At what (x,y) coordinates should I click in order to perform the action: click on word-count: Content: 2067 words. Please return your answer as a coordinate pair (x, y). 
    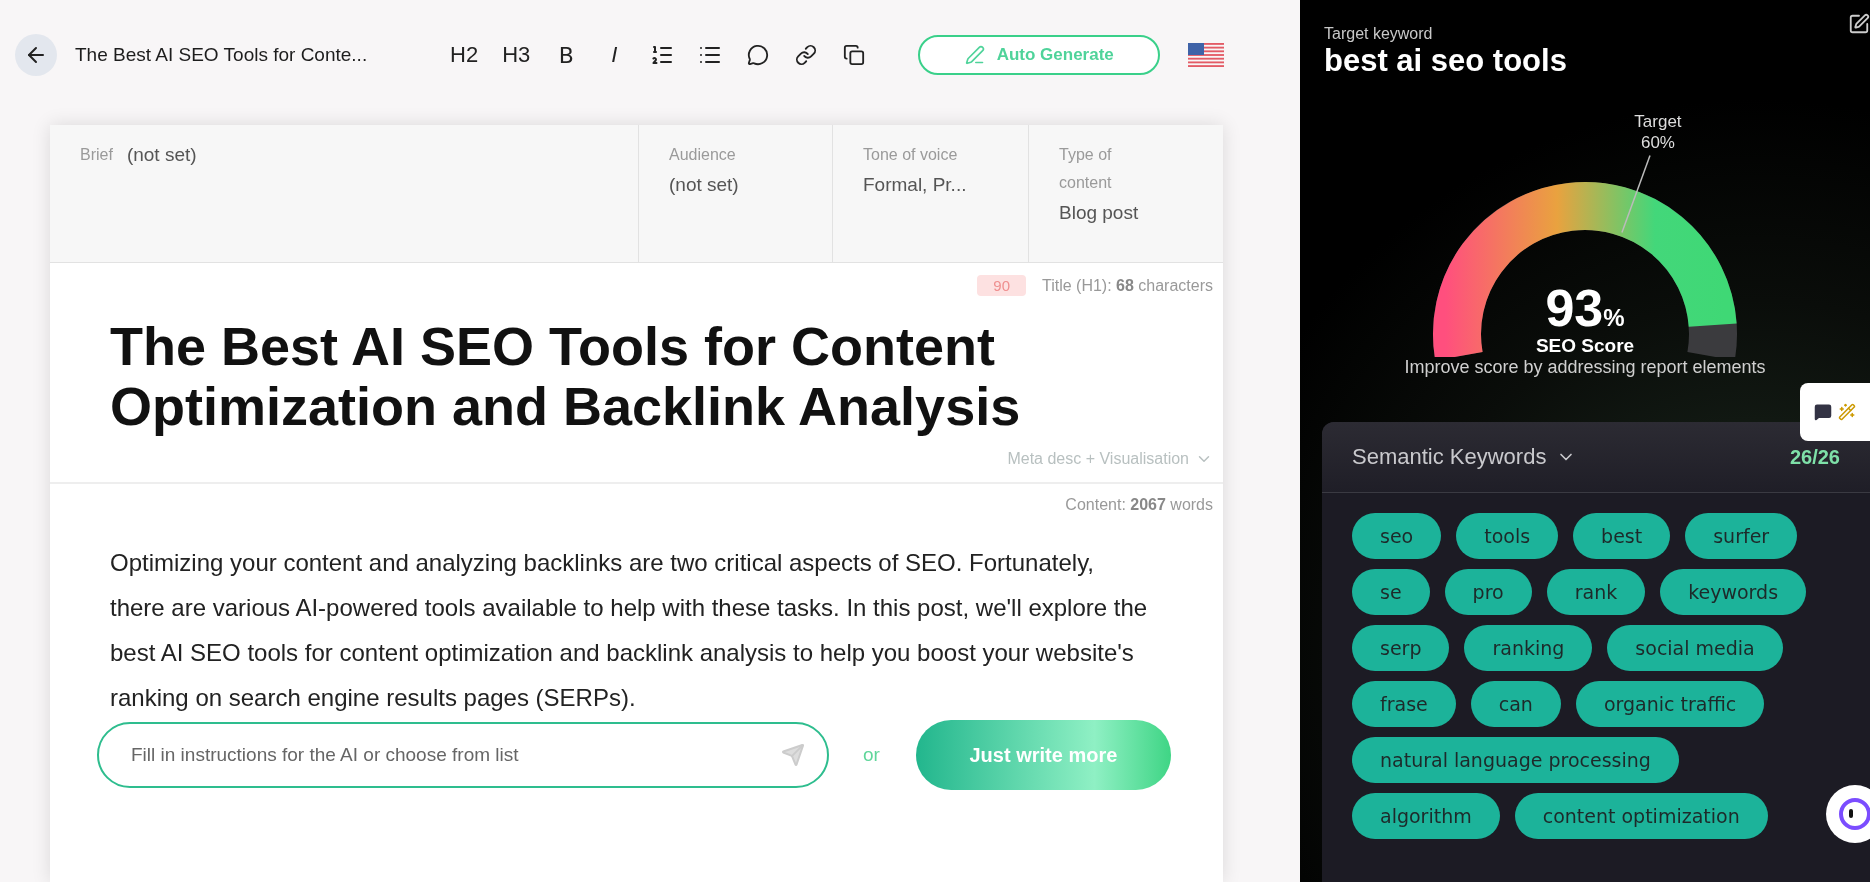
    Looking at the image, I should click on (1139, 505).